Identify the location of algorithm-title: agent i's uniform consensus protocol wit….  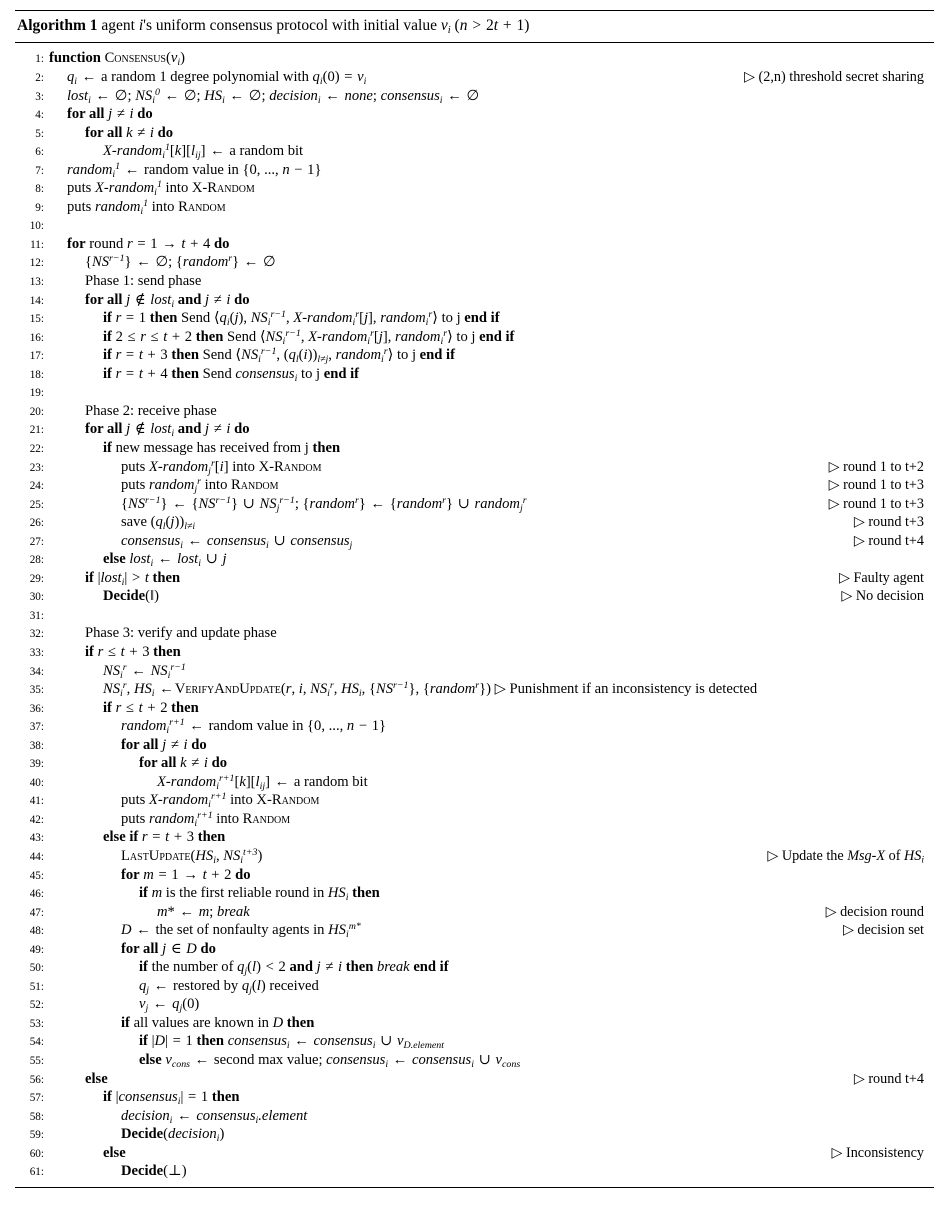
(315, 26).